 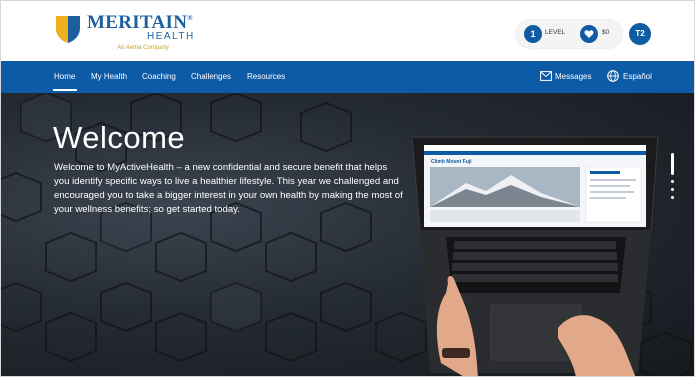 What do you see at coordinates (613, 76) in the screenshot?
I see `globe-icon` at bounding box center [613, 76].